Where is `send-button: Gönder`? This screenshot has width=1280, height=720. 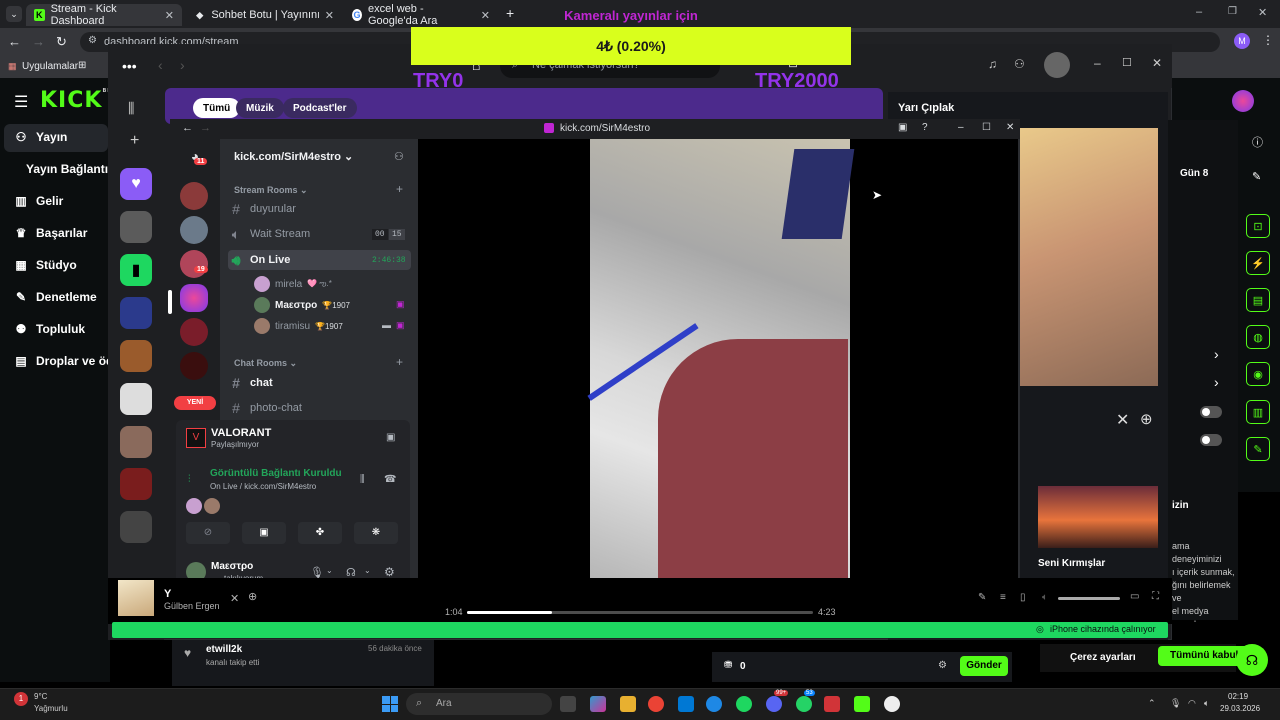
send-button: Gönder is located at coordinates (984, 666).